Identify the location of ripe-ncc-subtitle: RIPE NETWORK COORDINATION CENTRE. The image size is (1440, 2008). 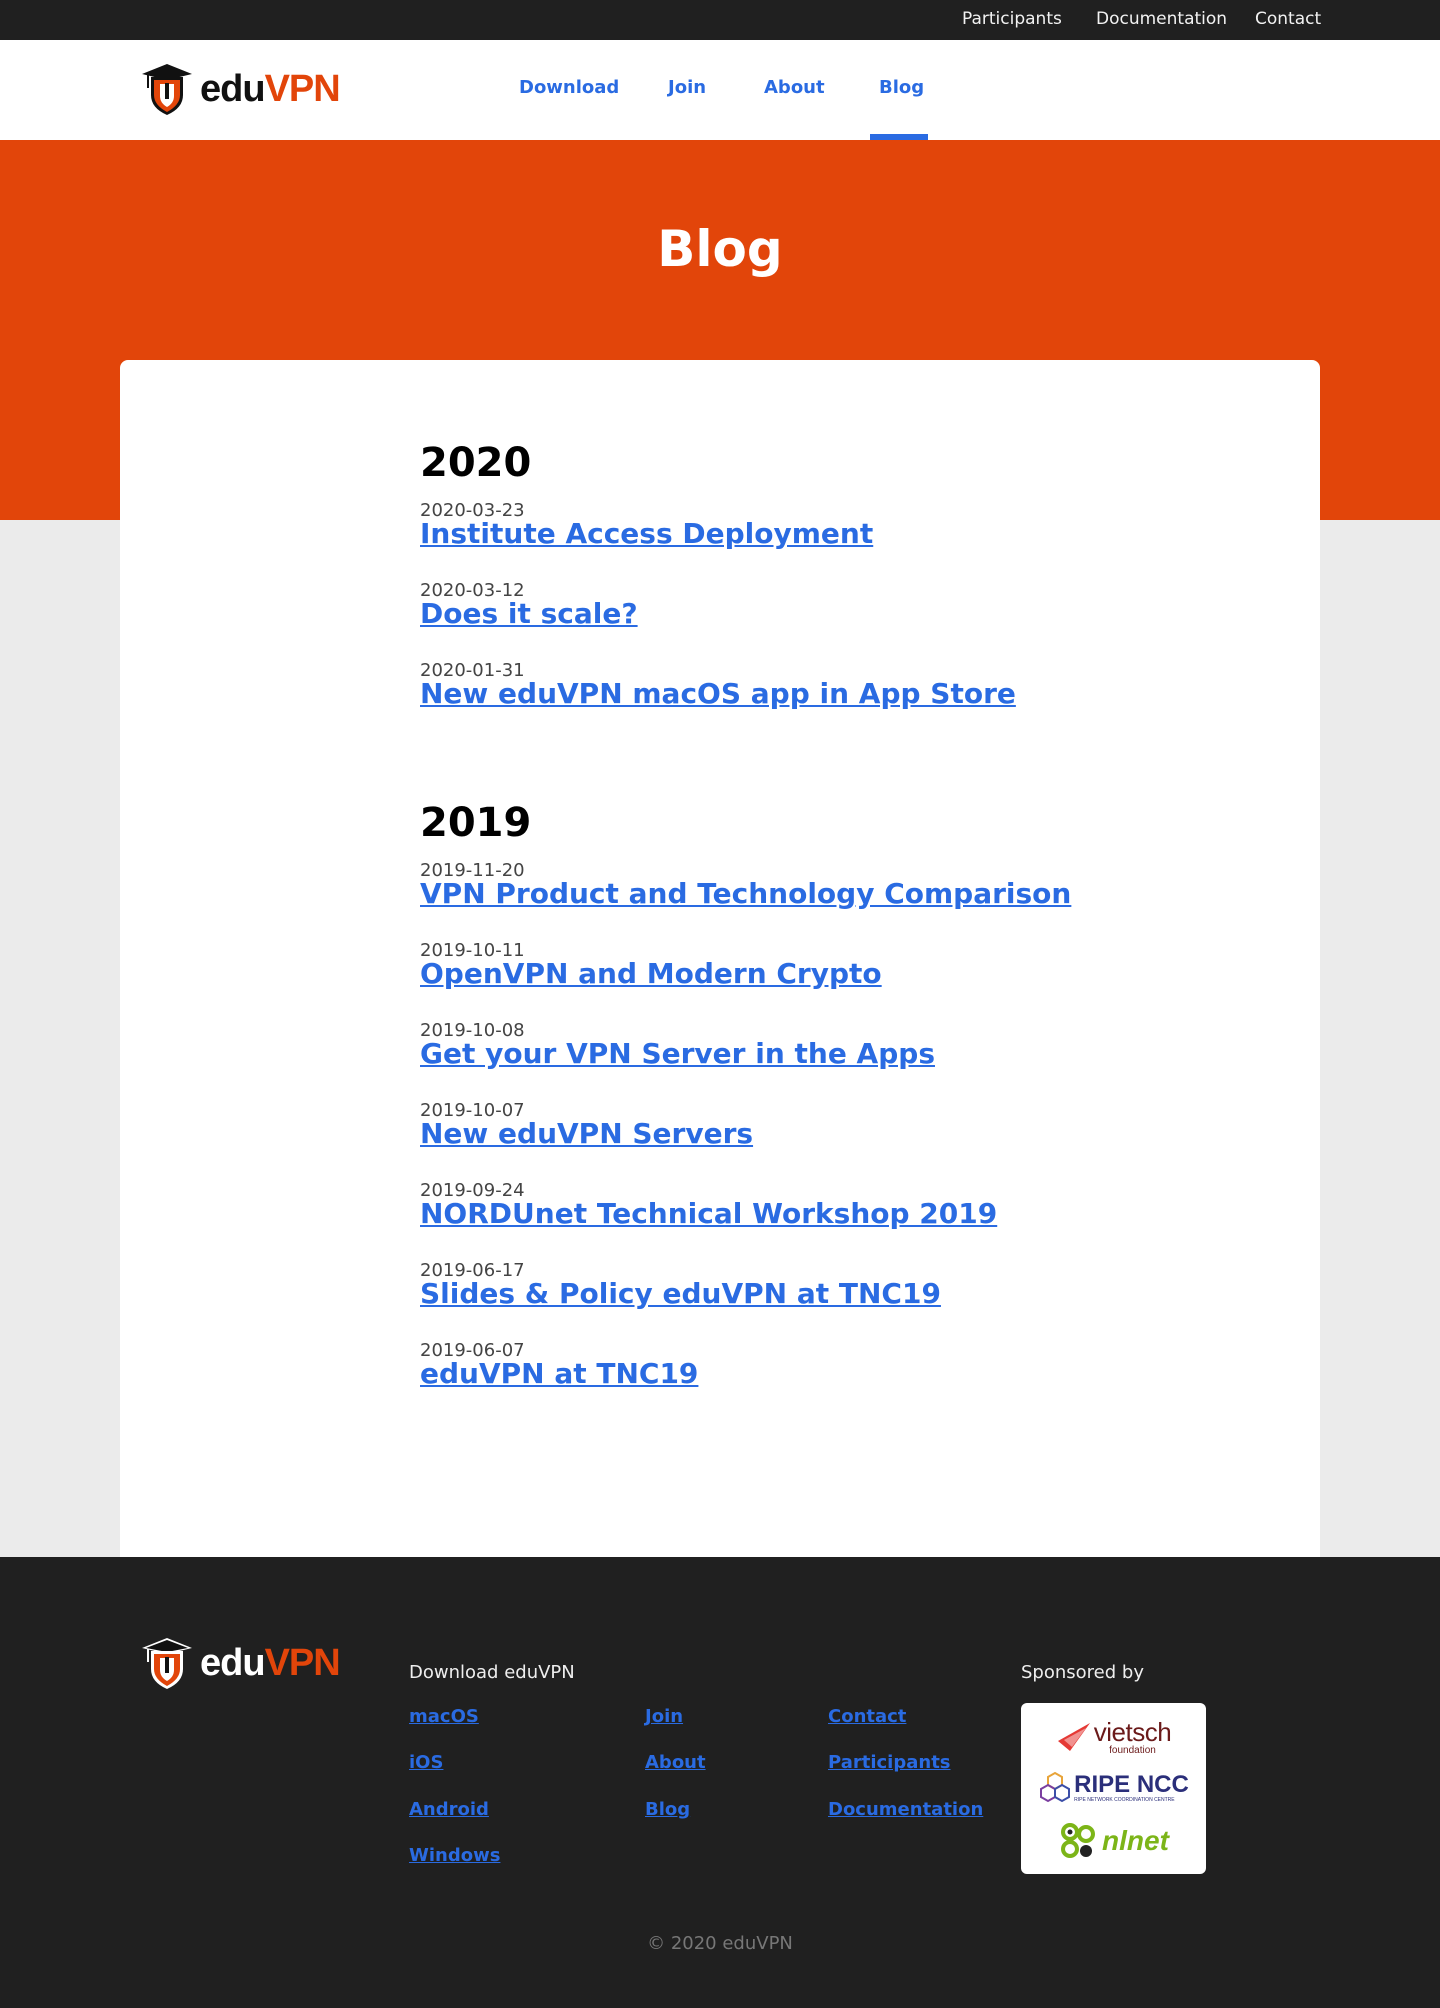
(1124, 1799).